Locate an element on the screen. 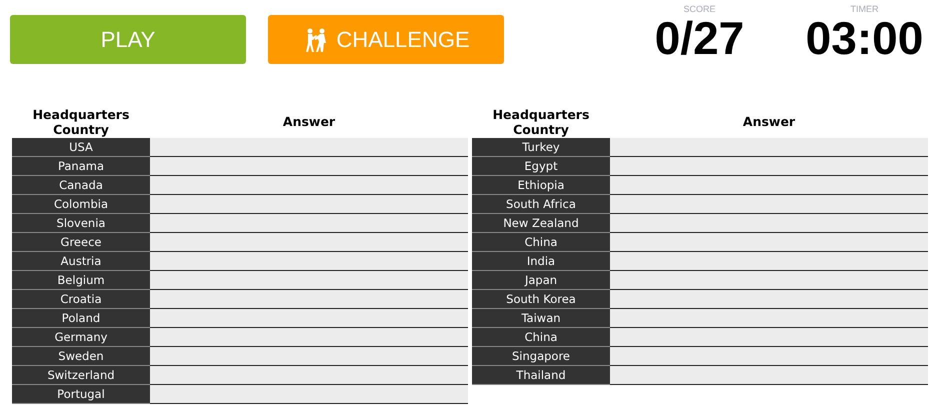 The height and width of the screenshot is (410, 933). country-cell: Slovenia is located at coordinates (81, 223).